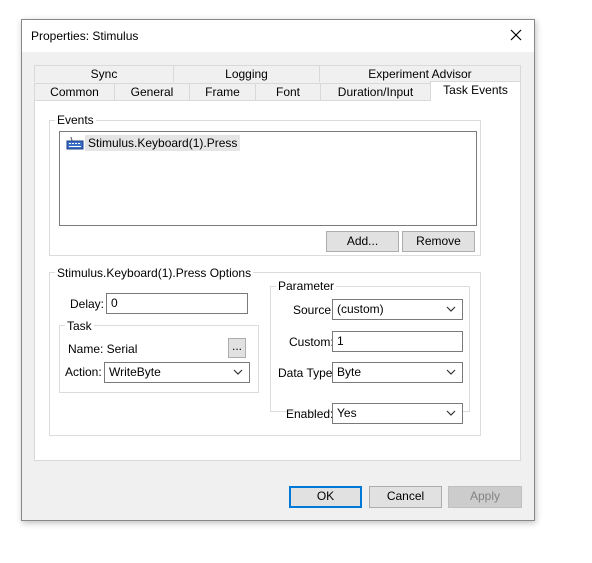 This screenshot has width=592, height=563. What do you see at coordinates (397, 372) in the screenshot?
I see `datatype-select: Byte` at bounding box center [397, 372].